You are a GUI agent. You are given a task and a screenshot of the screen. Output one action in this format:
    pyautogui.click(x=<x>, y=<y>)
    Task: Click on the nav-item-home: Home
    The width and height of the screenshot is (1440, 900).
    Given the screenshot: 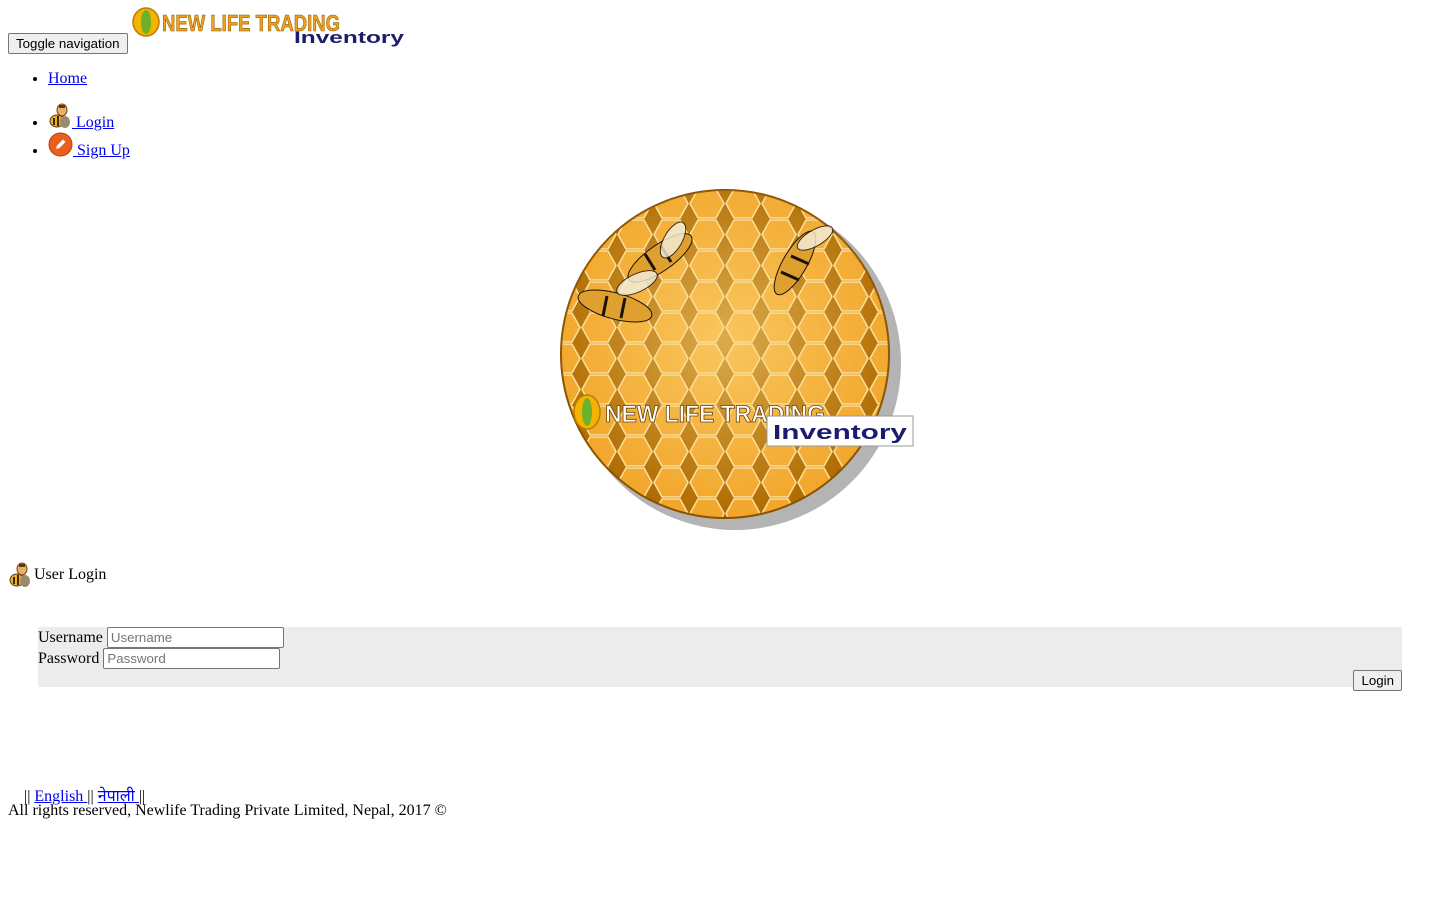 What is the action you would take?
    pyautogui.click(x=67, y=79)
    